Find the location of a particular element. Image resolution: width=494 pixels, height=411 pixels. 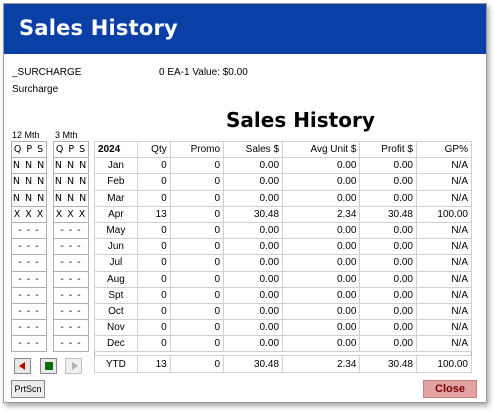

next-year-button is located at coordinates (73, 366).